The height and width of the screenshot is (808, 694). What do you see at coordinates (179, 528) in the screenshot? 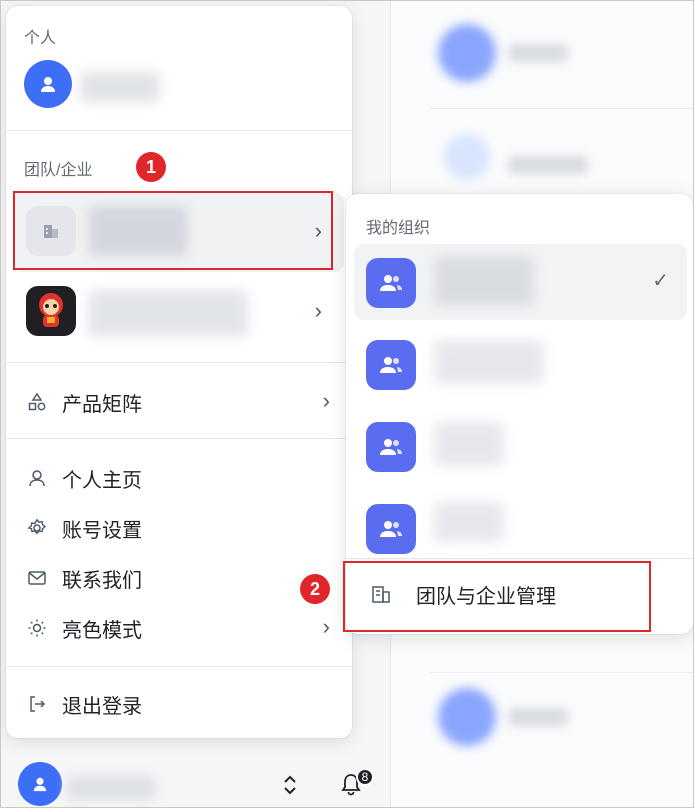
I see `menu-item-account-settings: 账号设置` at bounding box center [179, 528].